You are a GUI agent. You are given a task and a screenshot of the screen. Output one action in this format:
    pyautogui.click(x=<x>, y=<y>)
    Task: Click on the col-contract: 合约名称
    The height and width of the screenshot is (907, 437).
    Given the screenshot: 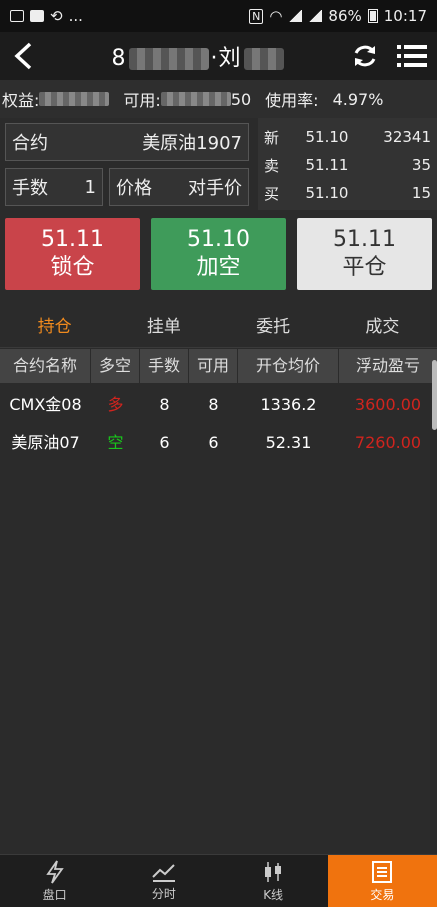 What is the action you would take?
    pyautogui.click(x=45, y=366)
    